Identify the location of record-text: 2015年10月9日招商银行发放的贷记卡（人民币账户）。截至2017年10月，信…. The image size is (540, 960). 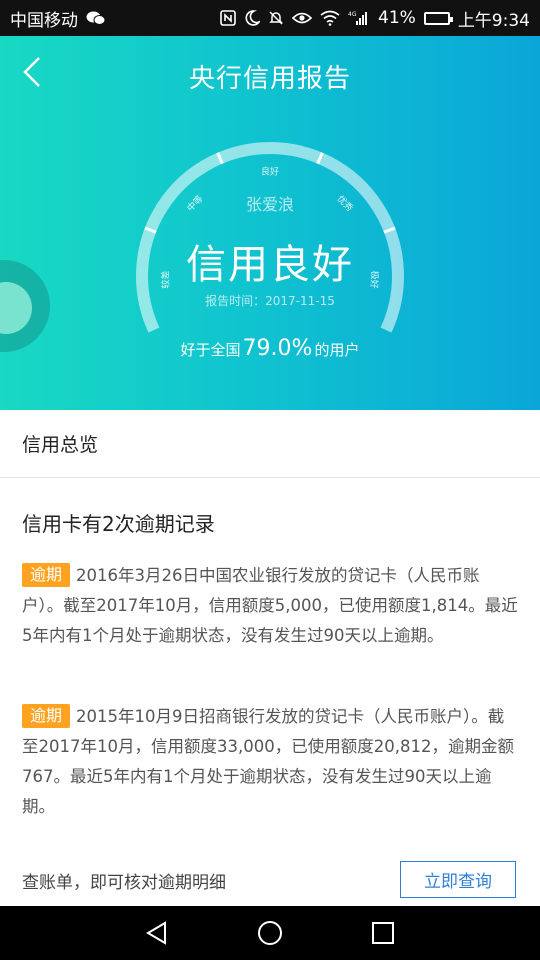
(268, 761).